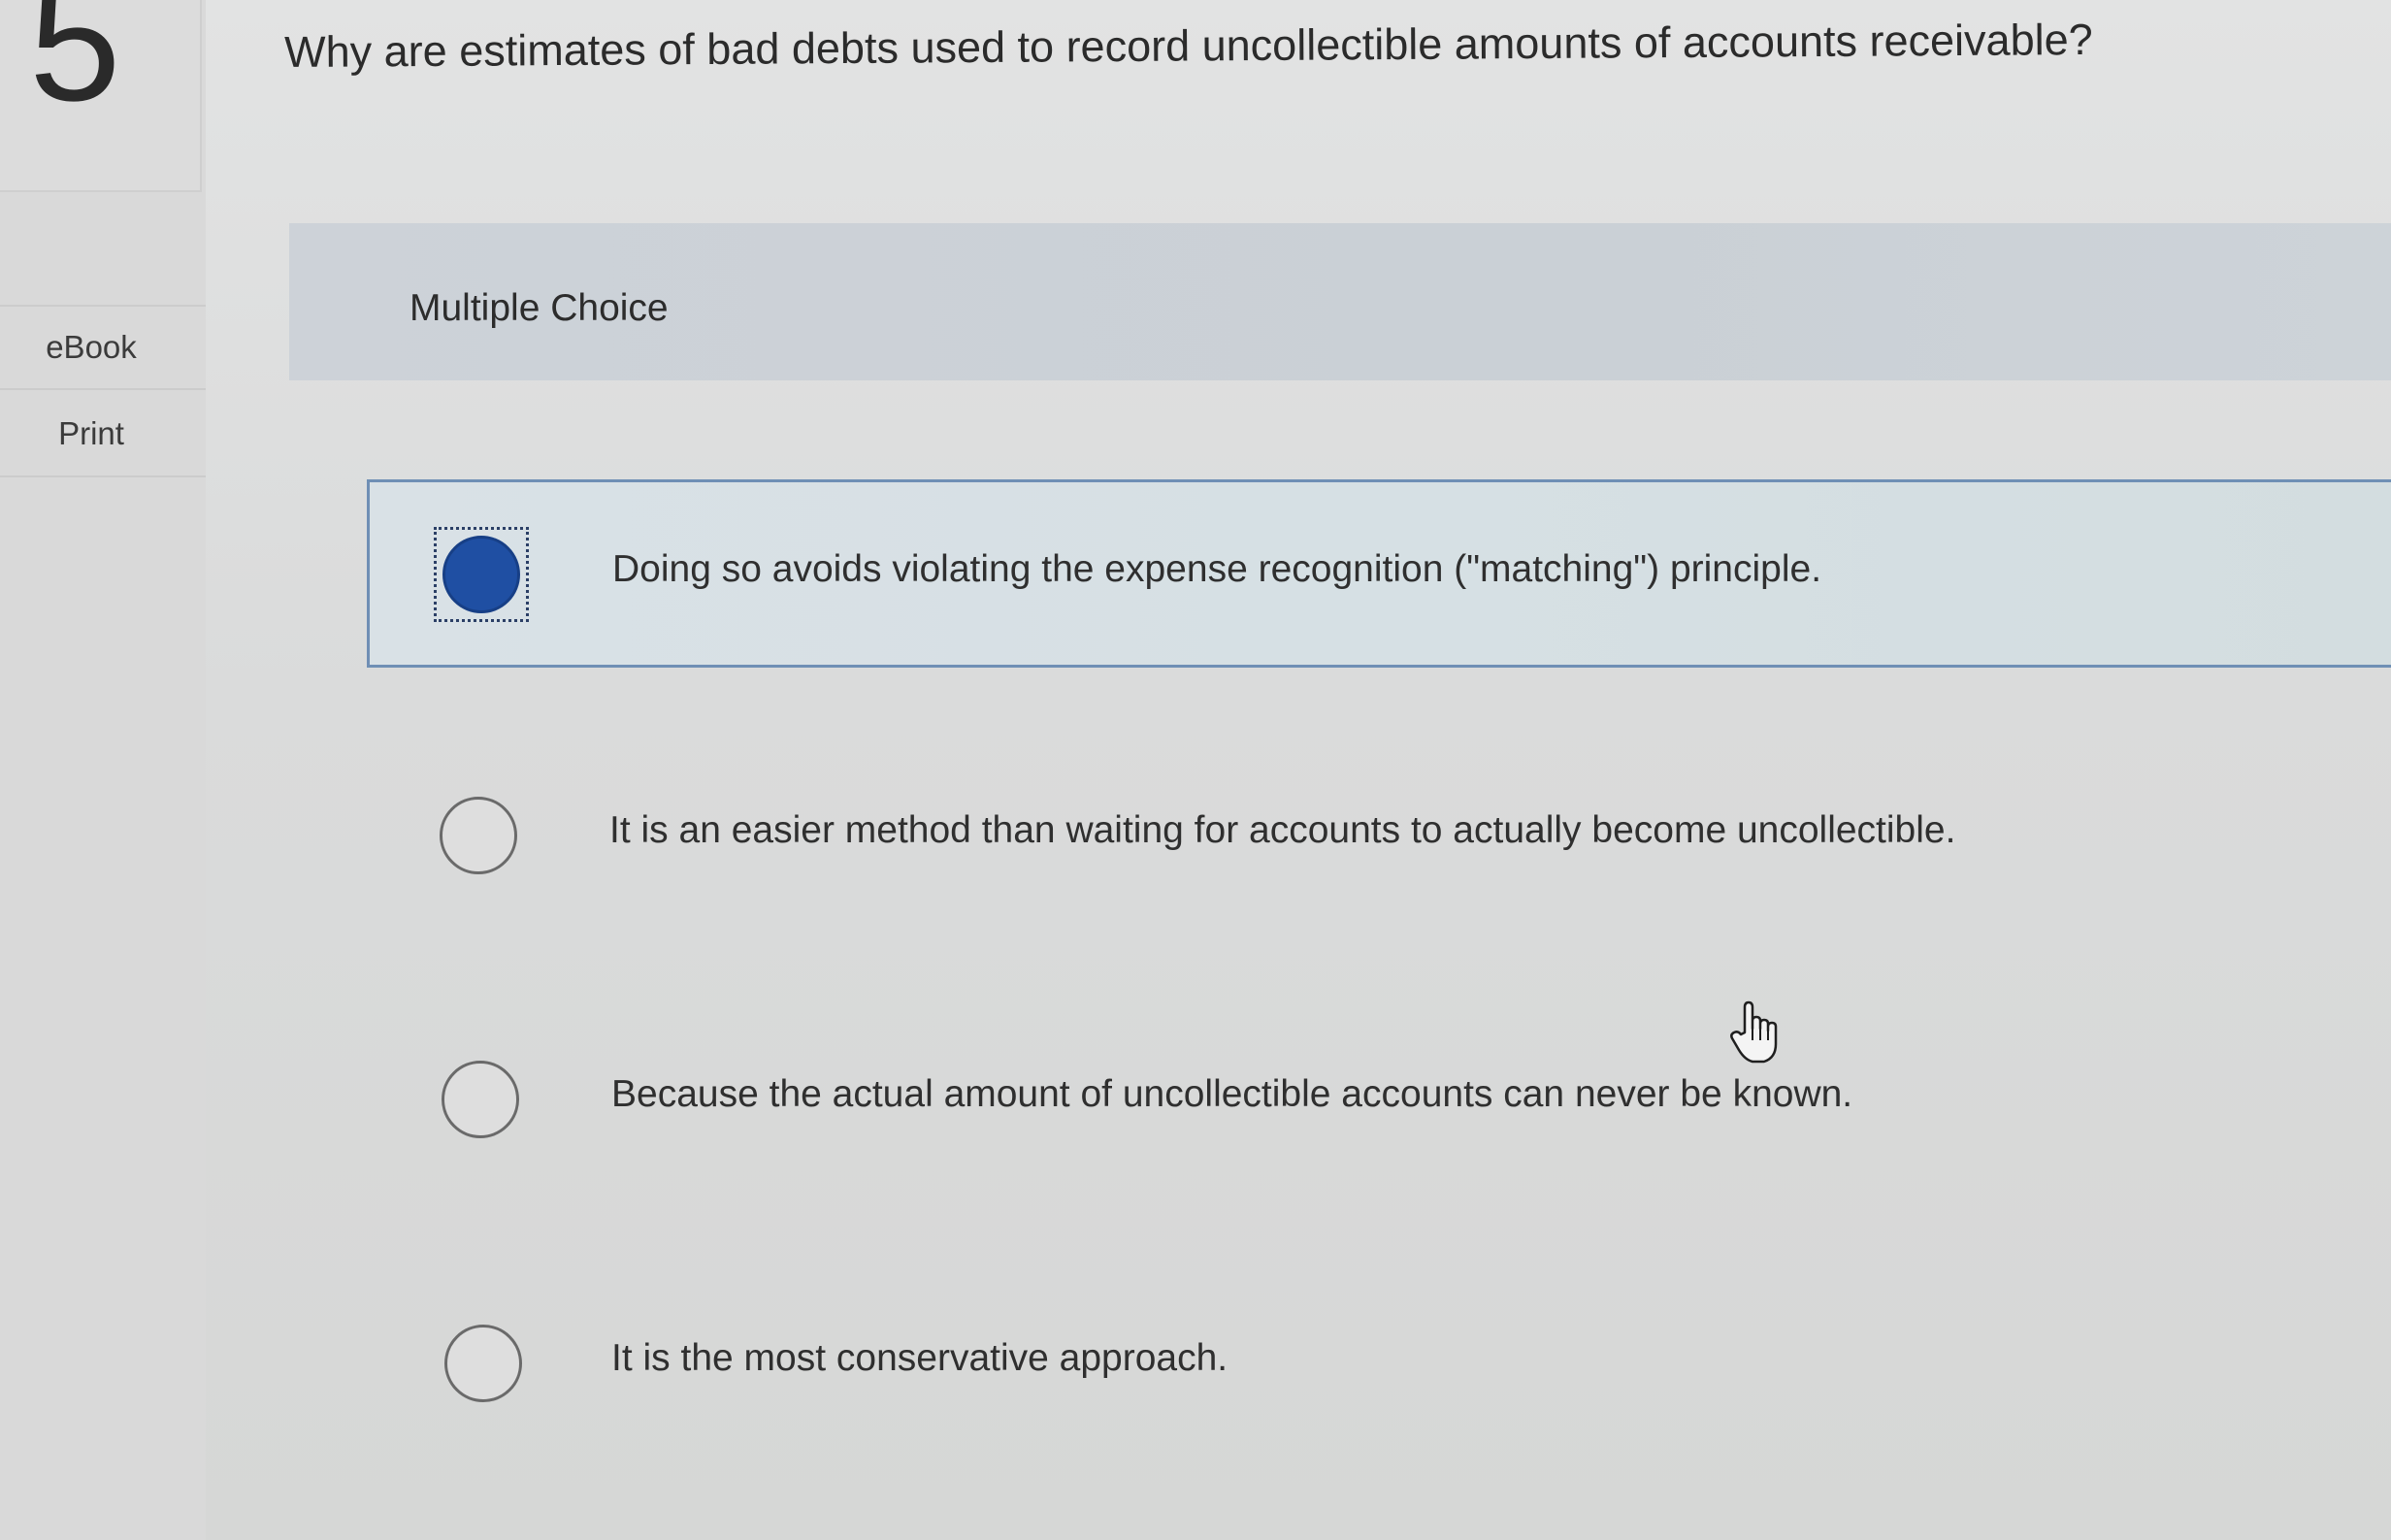 The image size is (2391, 1540). Describe the element at coordinates (103, 434) in the screenshot. I see `print-link: Print` at that location.